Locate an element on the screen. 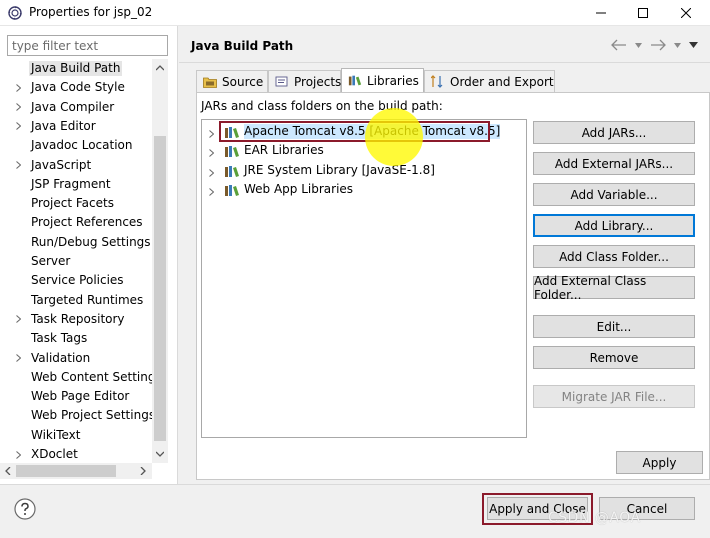  libraries-icon is located at coordinates (355, 81).